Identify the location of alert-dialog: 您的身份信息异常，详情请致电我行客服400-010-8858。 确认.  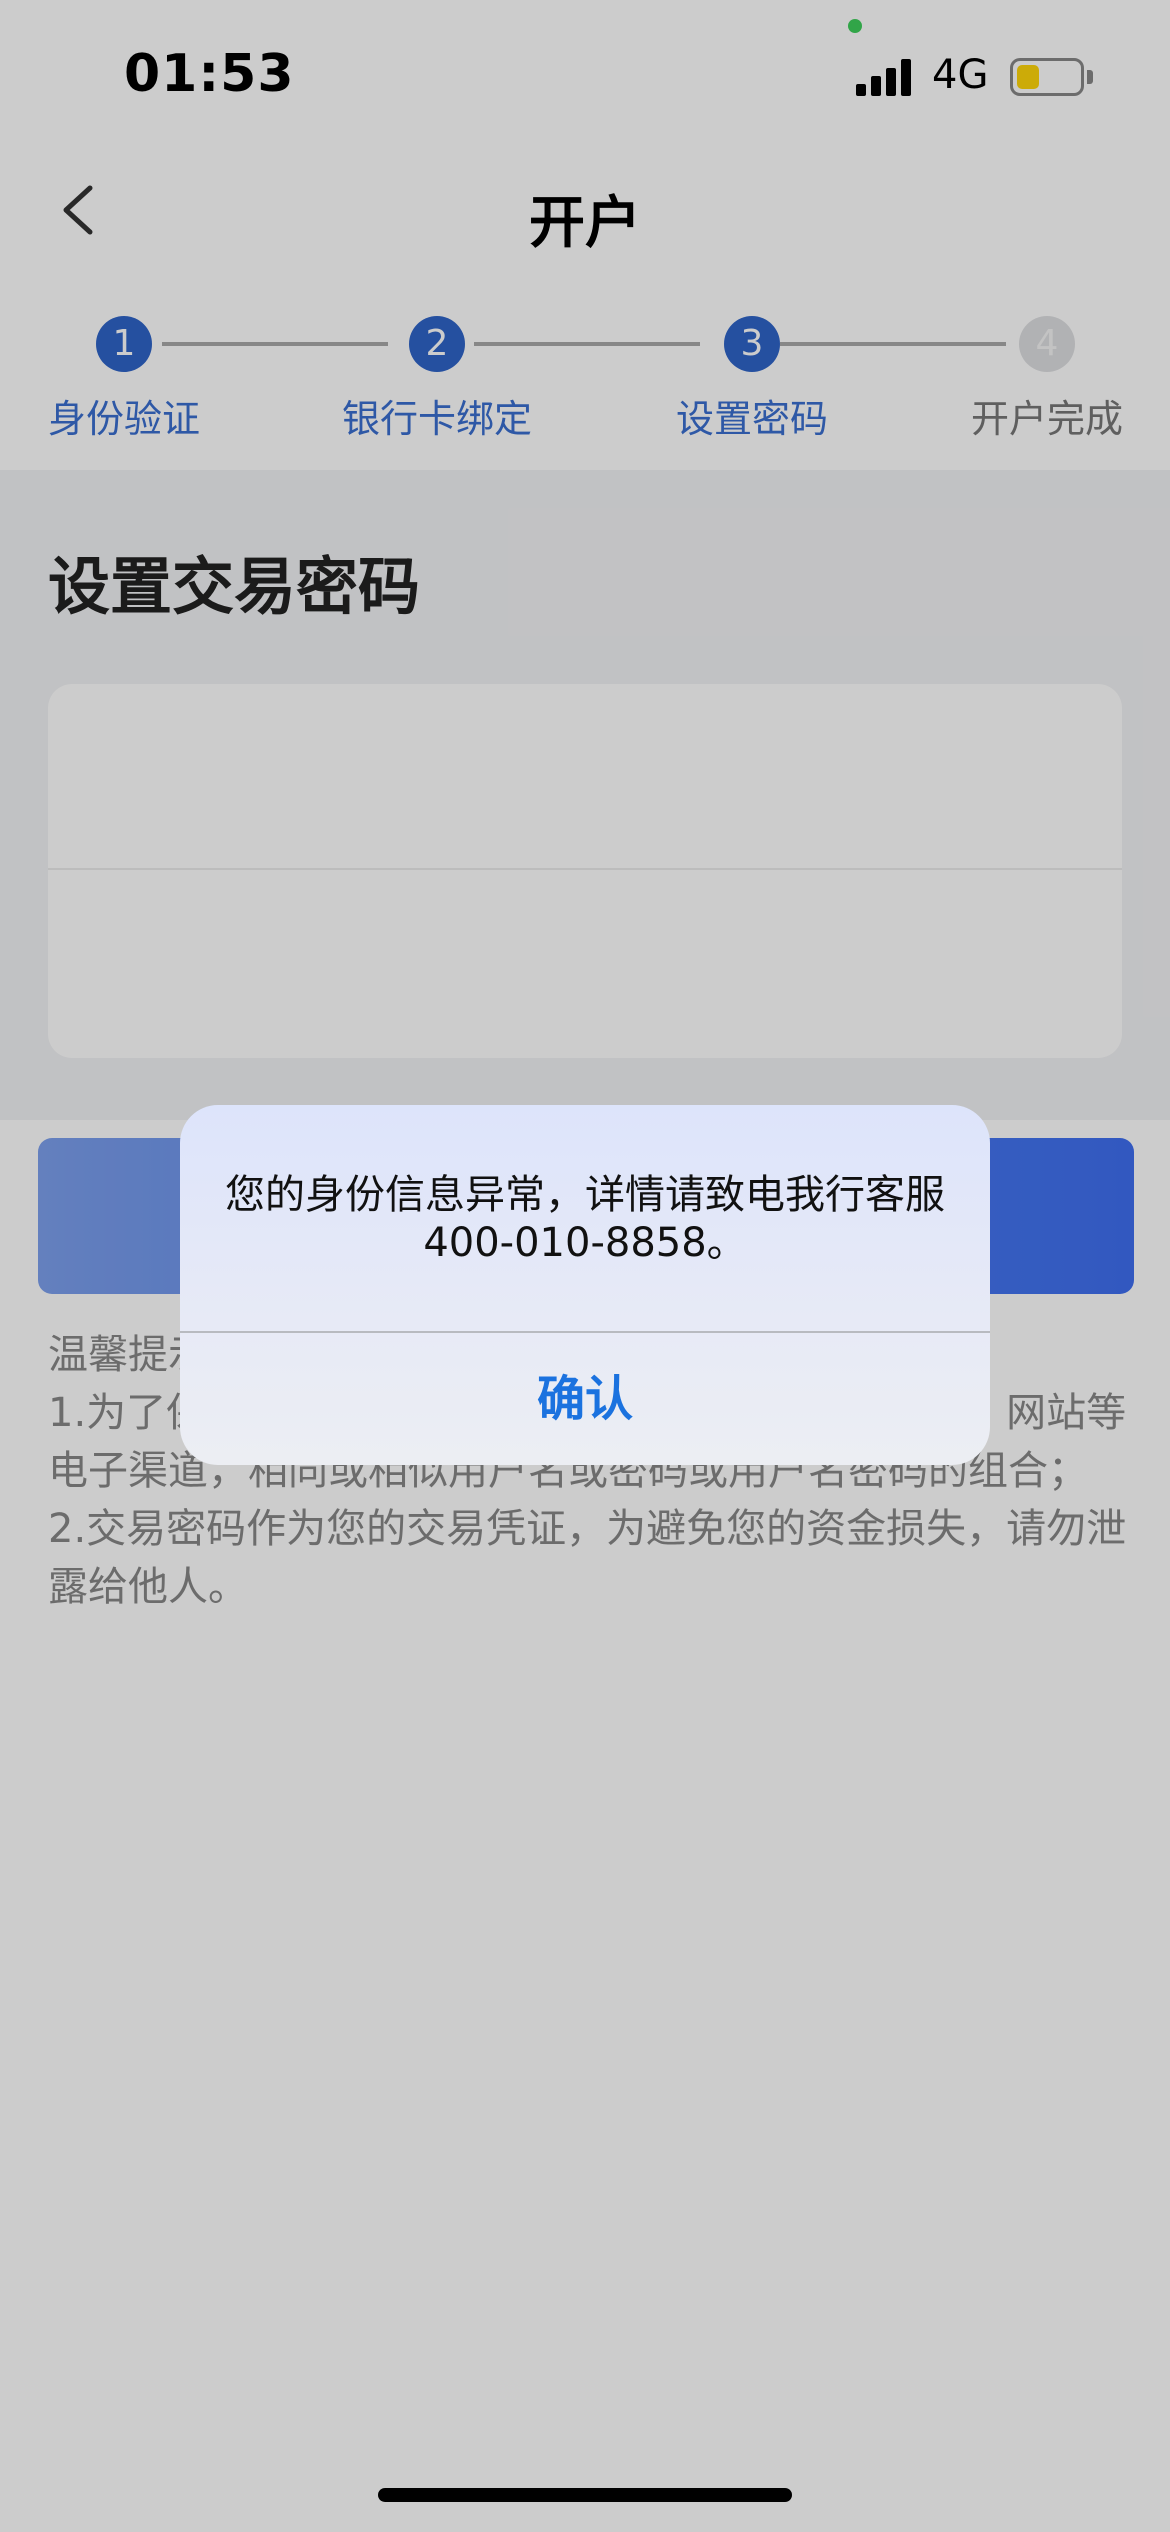
(585, 1285).